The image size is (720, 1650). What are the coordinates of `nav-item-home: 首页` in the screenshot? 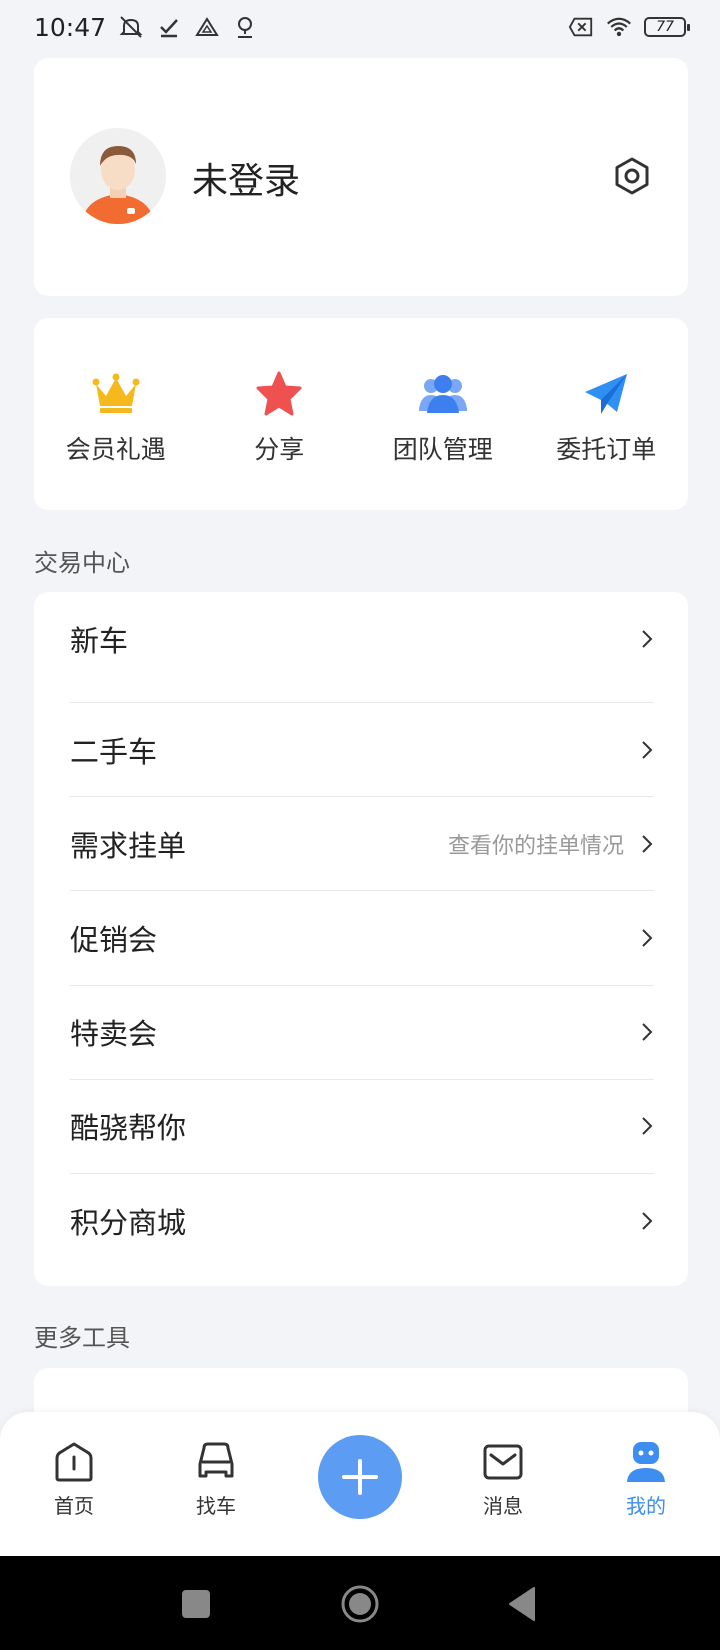 It's located at (74, 1479).